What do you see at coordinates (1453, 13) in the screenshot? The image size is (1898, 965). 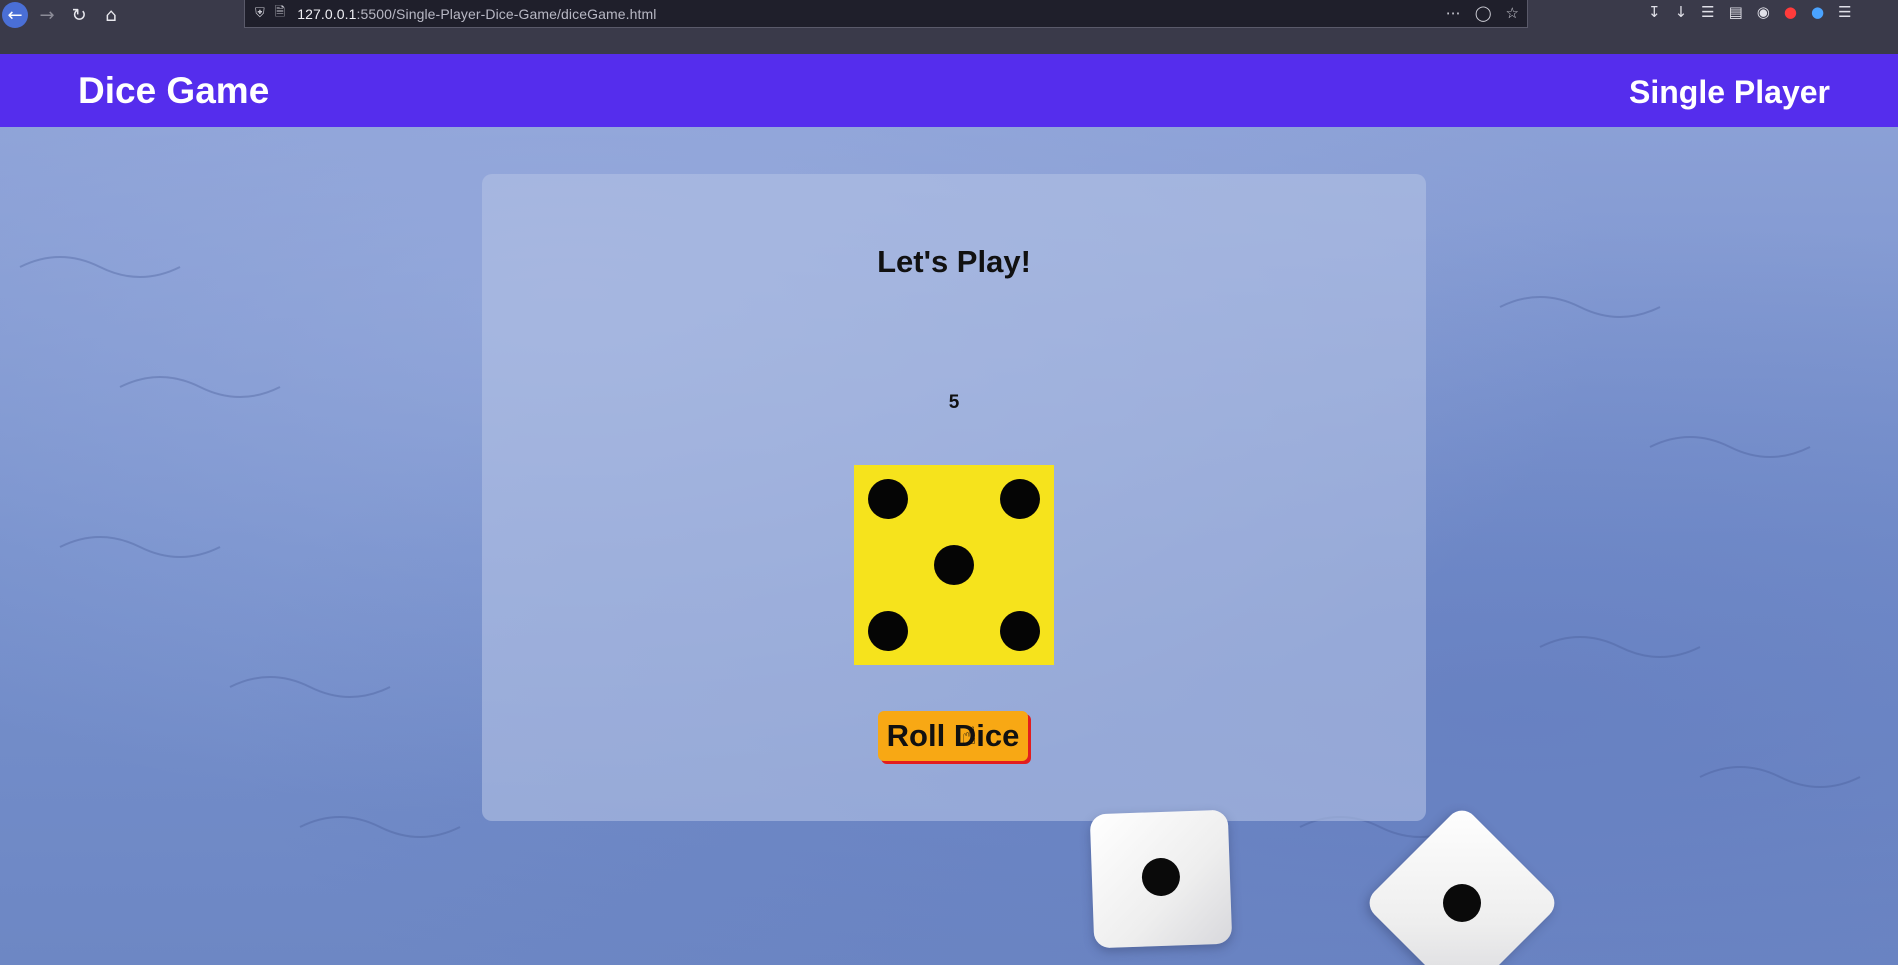 I see `more-icon: ⋯` at bounding box center [1453, 13].